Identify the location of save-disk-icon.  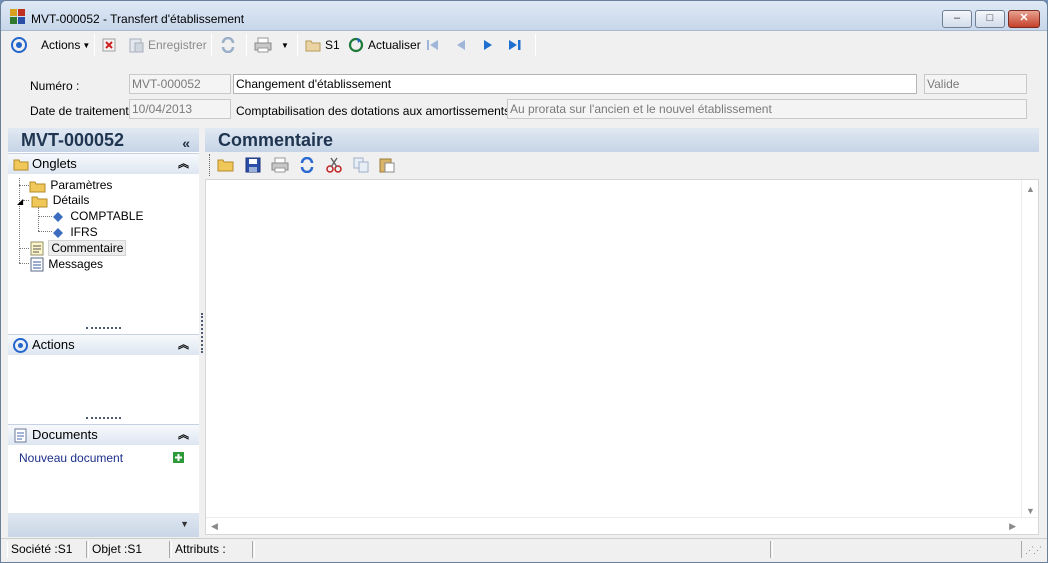
(253, 165).